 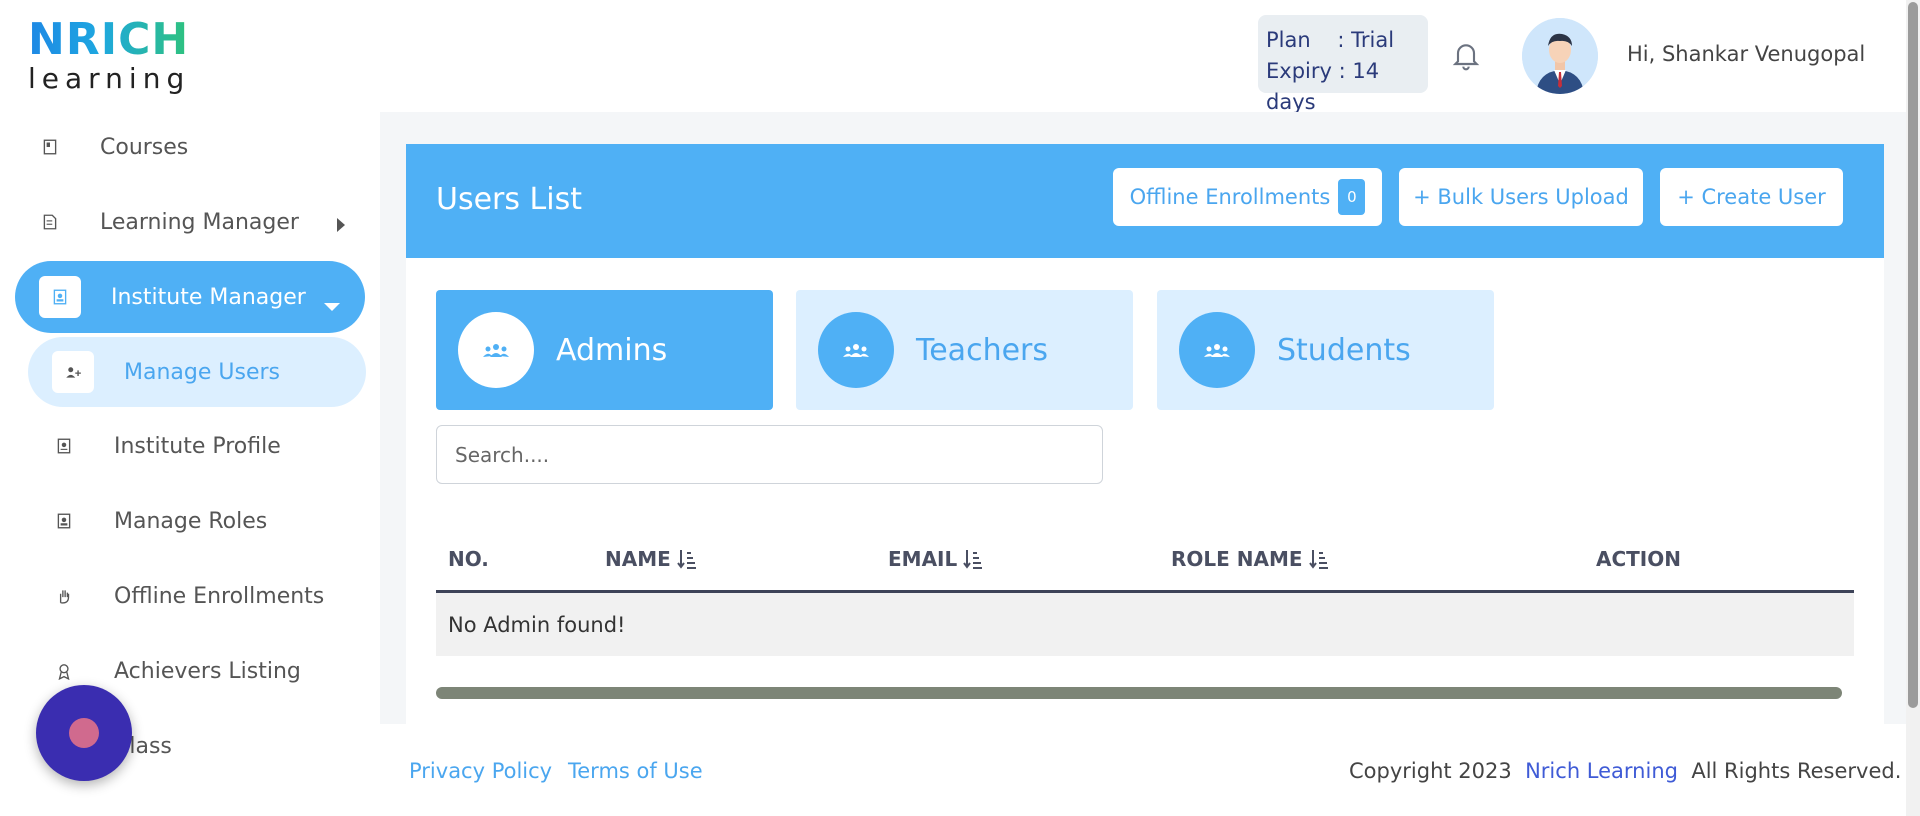 What do you see at coordinates (1601, 771) in the screenshot?
I see `brand-link: Nrich Learning` at bounding box center [1601, 771].